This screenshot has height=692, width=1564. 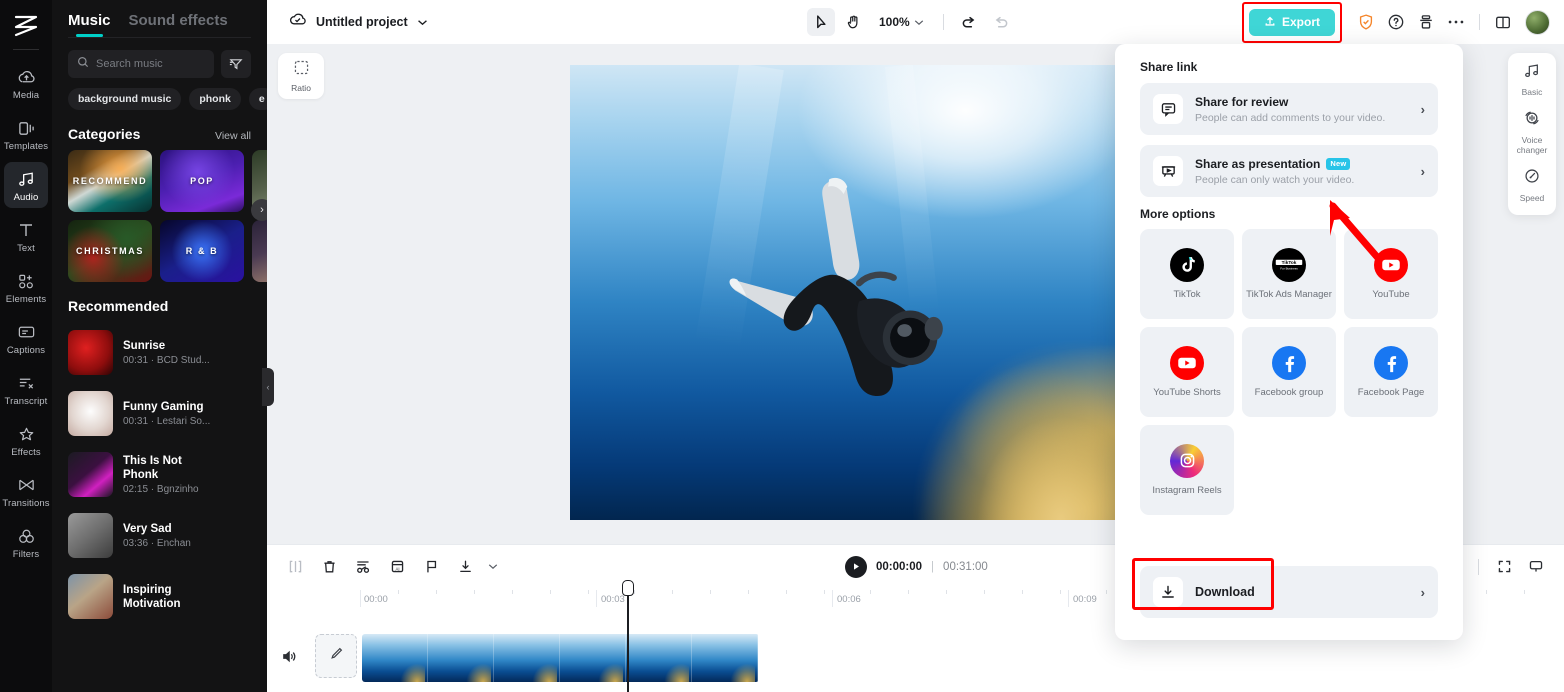 What do you see at coordinates (268, 387) in the screenshot?
I see `panel-collapse-handle: ‹` at bounding box center [268, 387].